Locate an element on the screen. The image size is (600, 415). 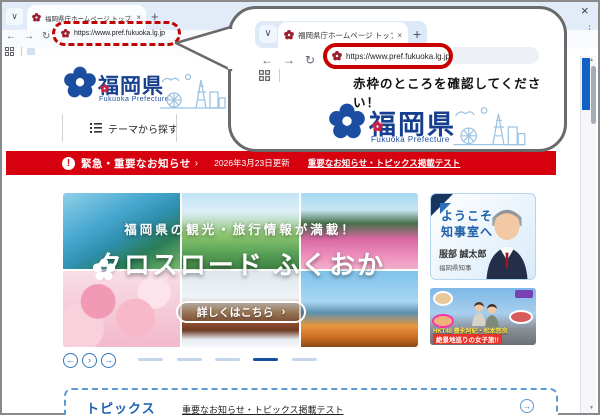
tab-close-icon: × is located at coordinates (399, 35).